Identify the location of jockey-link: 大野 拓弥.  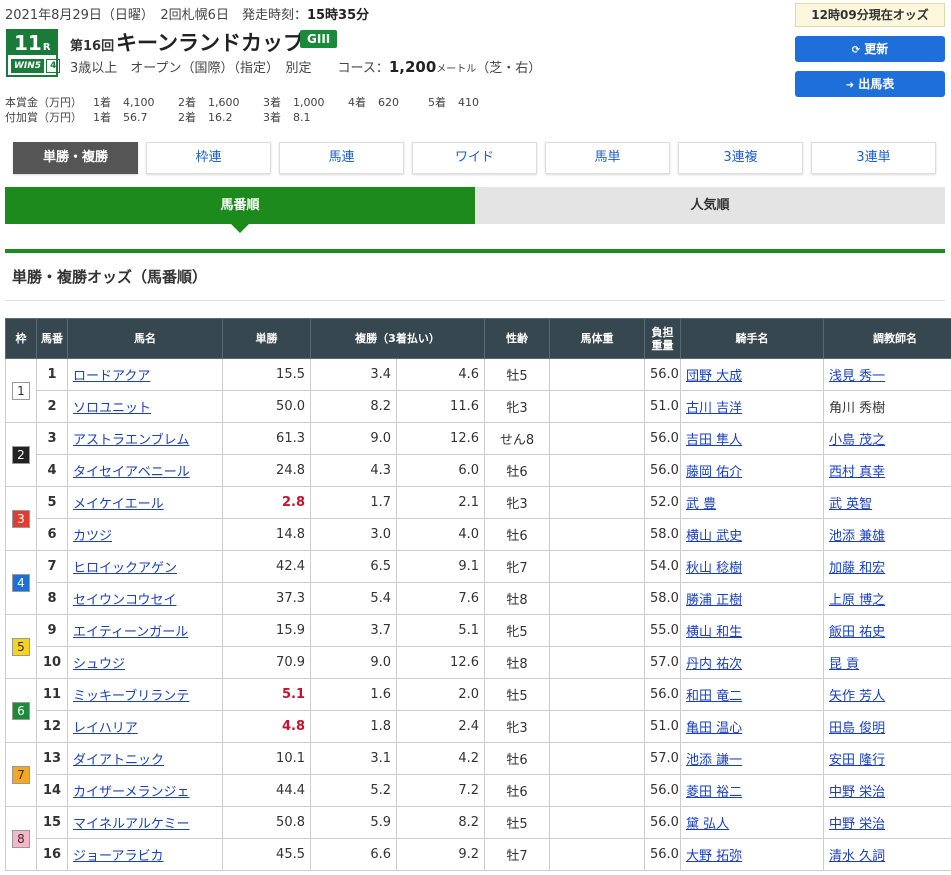
(714, 856).